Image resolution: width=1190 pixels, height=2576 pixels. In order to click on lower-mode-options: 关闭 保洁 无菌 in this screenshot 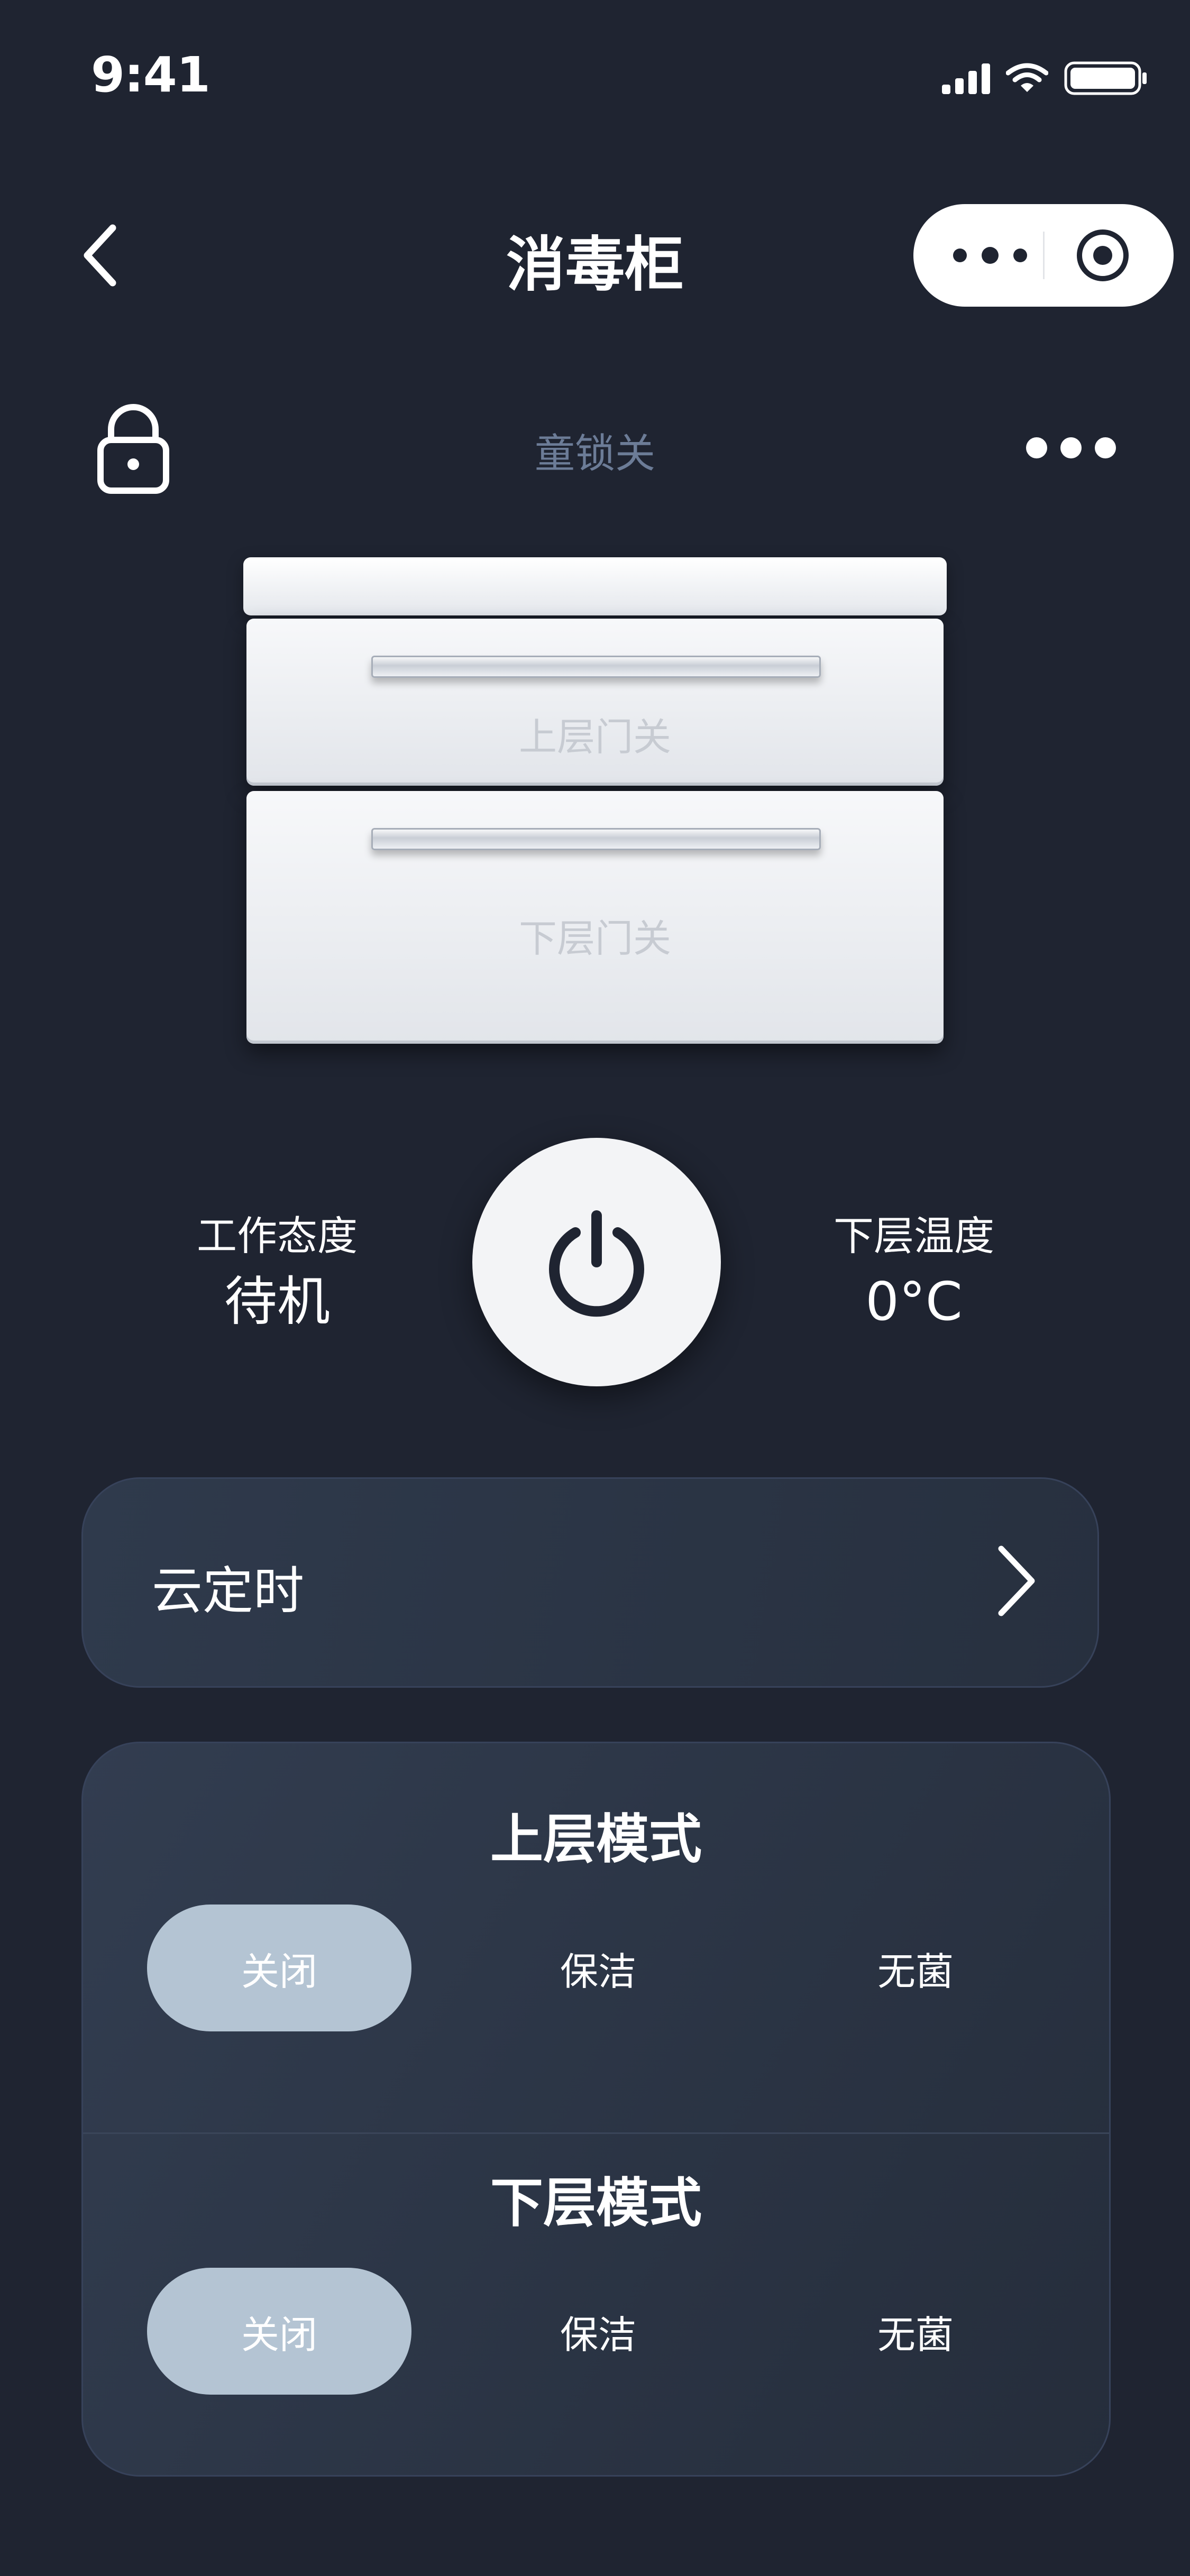, I will do `click(596, 2331)`.